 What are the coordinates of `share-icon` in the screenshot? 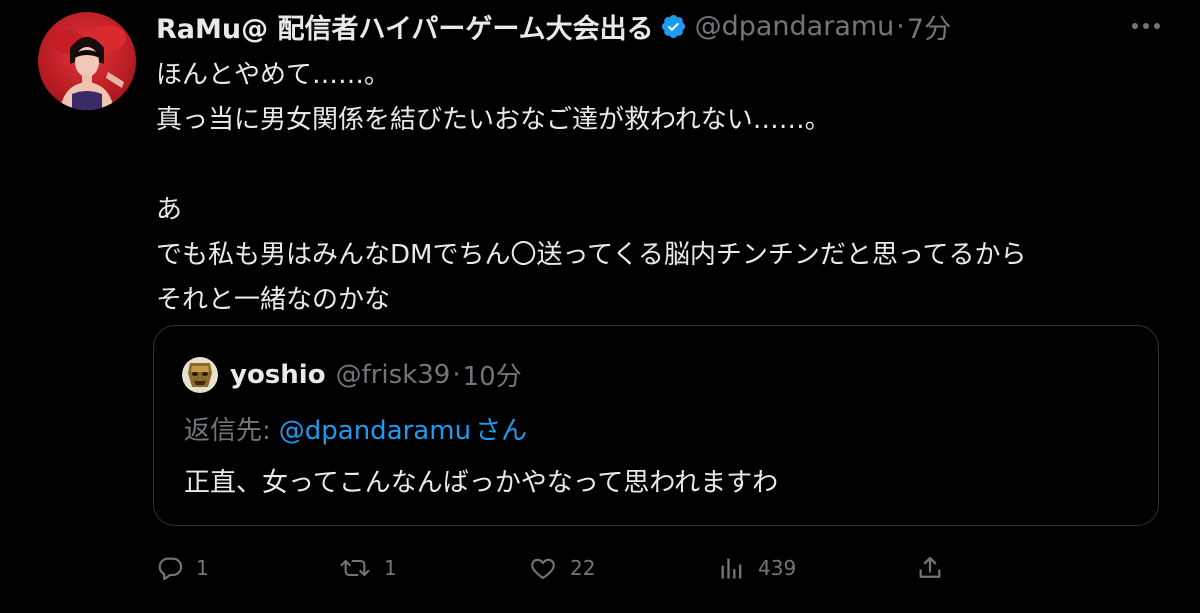 It's located at (930, 568).